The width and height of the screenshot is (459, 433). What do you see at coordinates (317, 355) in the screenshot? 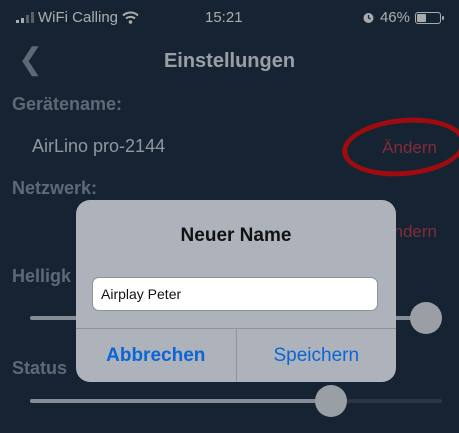
I see `save-button: Speichern` at bounding box center [317, 355].